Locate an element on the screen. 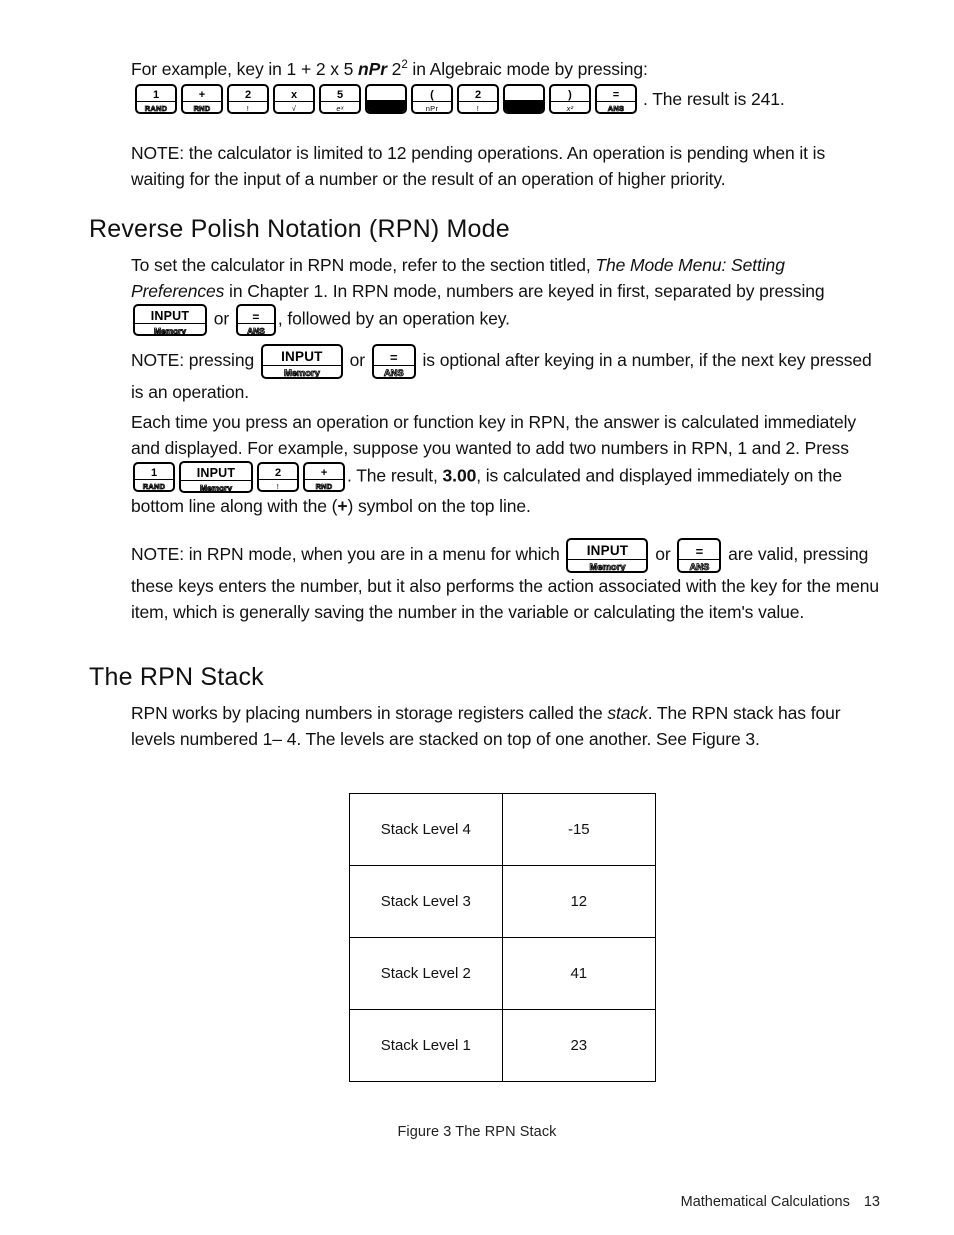  calculator-key-input-memory: INPUT Memory is located at coordinates (170, 320).